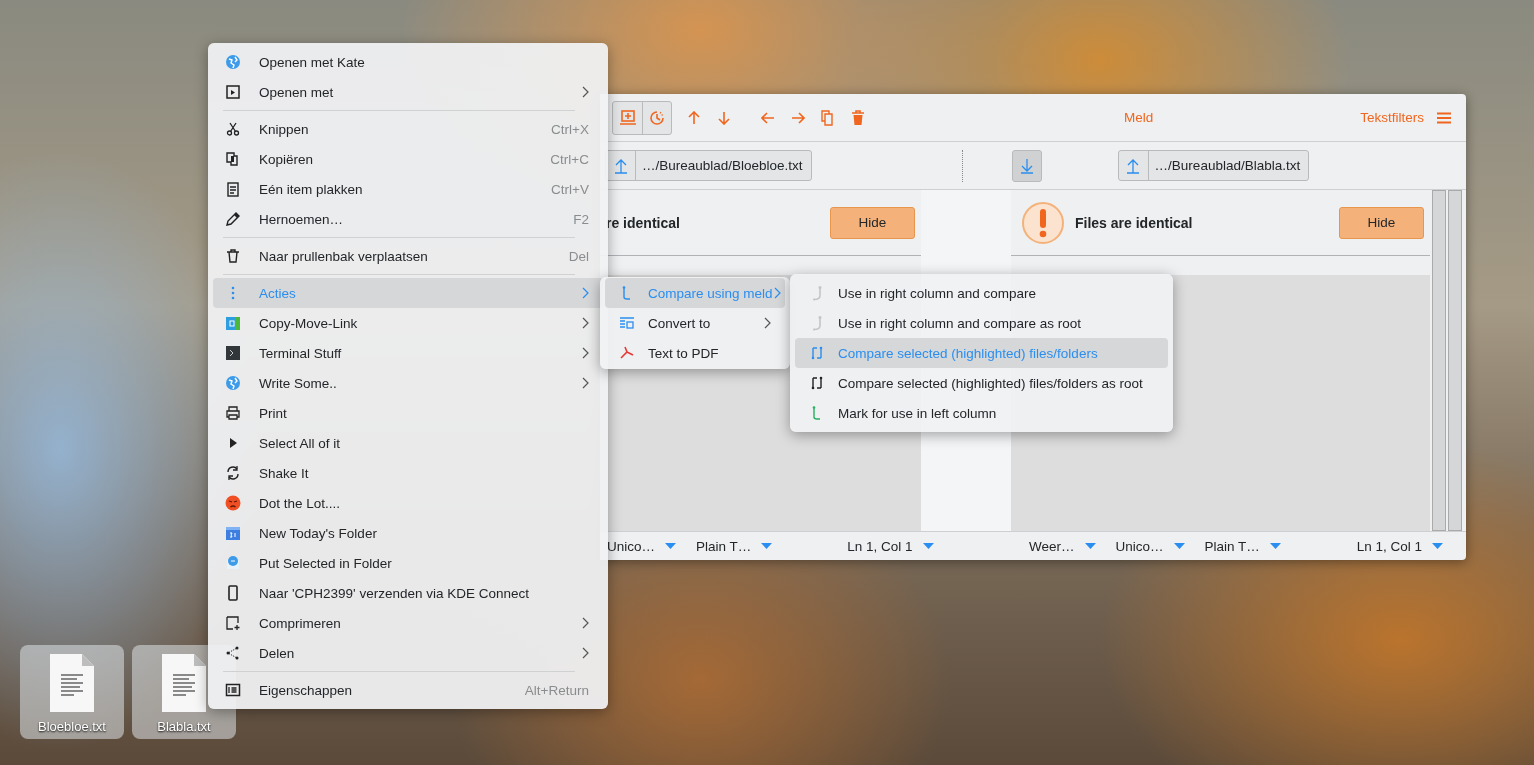 This screenshot has height=765, width=1534. What do you see at coordinates (408, 159) in the screenshot?
I see `menu-item: Kopiëren Ctrl+C` at bounding box center [408, 159].